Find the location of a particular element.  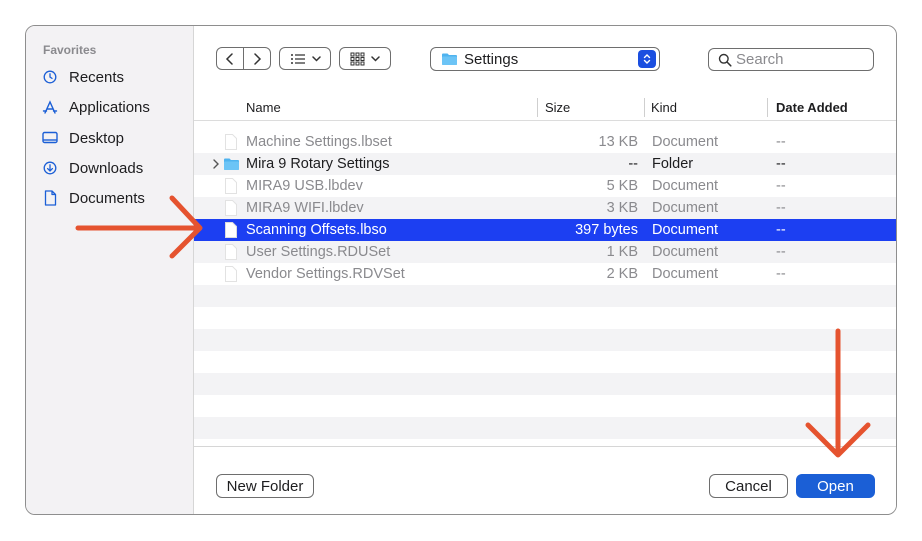

download-circle-icon is located at coordinates (50, 168).